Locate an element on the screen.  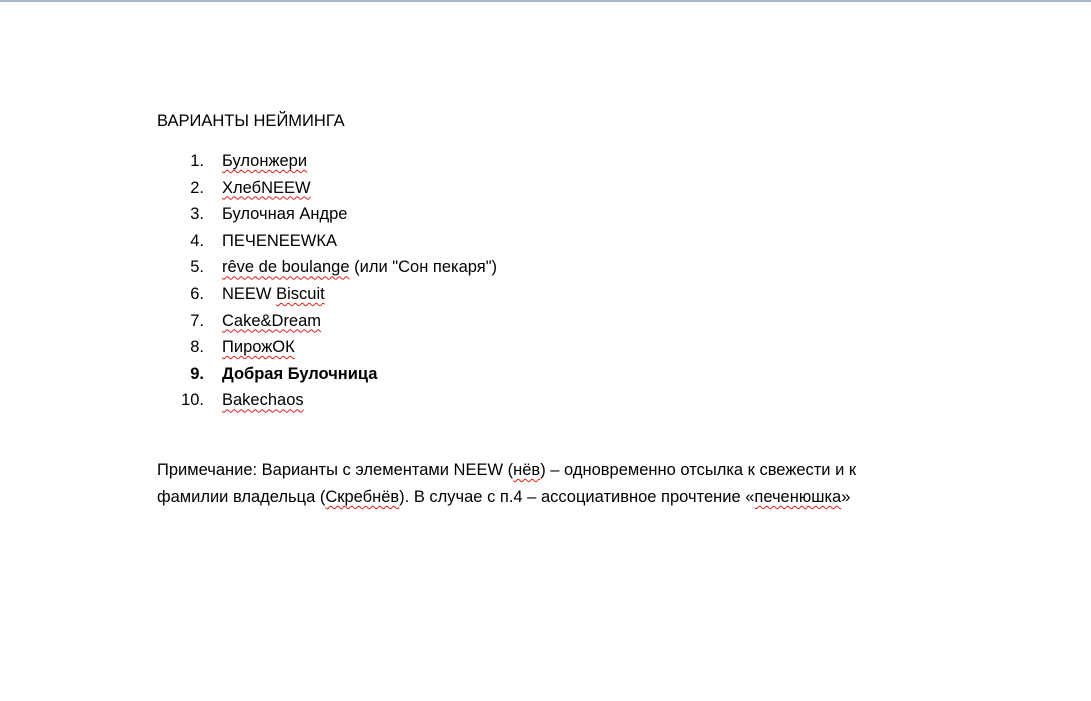
text-run: ПЕЧЕNEEWКА is located at coordinates (279, 240).